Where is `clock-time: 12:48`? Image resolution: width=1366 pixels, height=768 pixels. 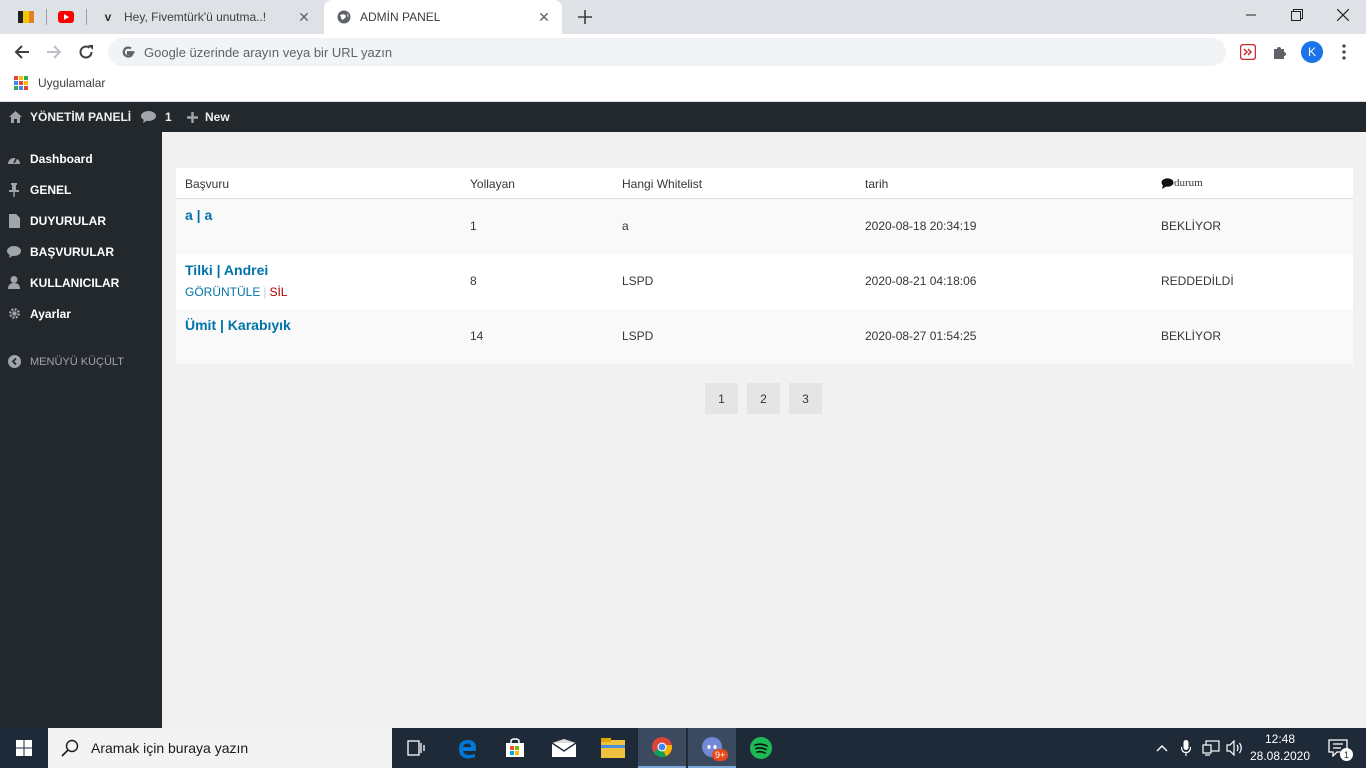
clock-time: 12:48 is located at coordinates (1280, 739).